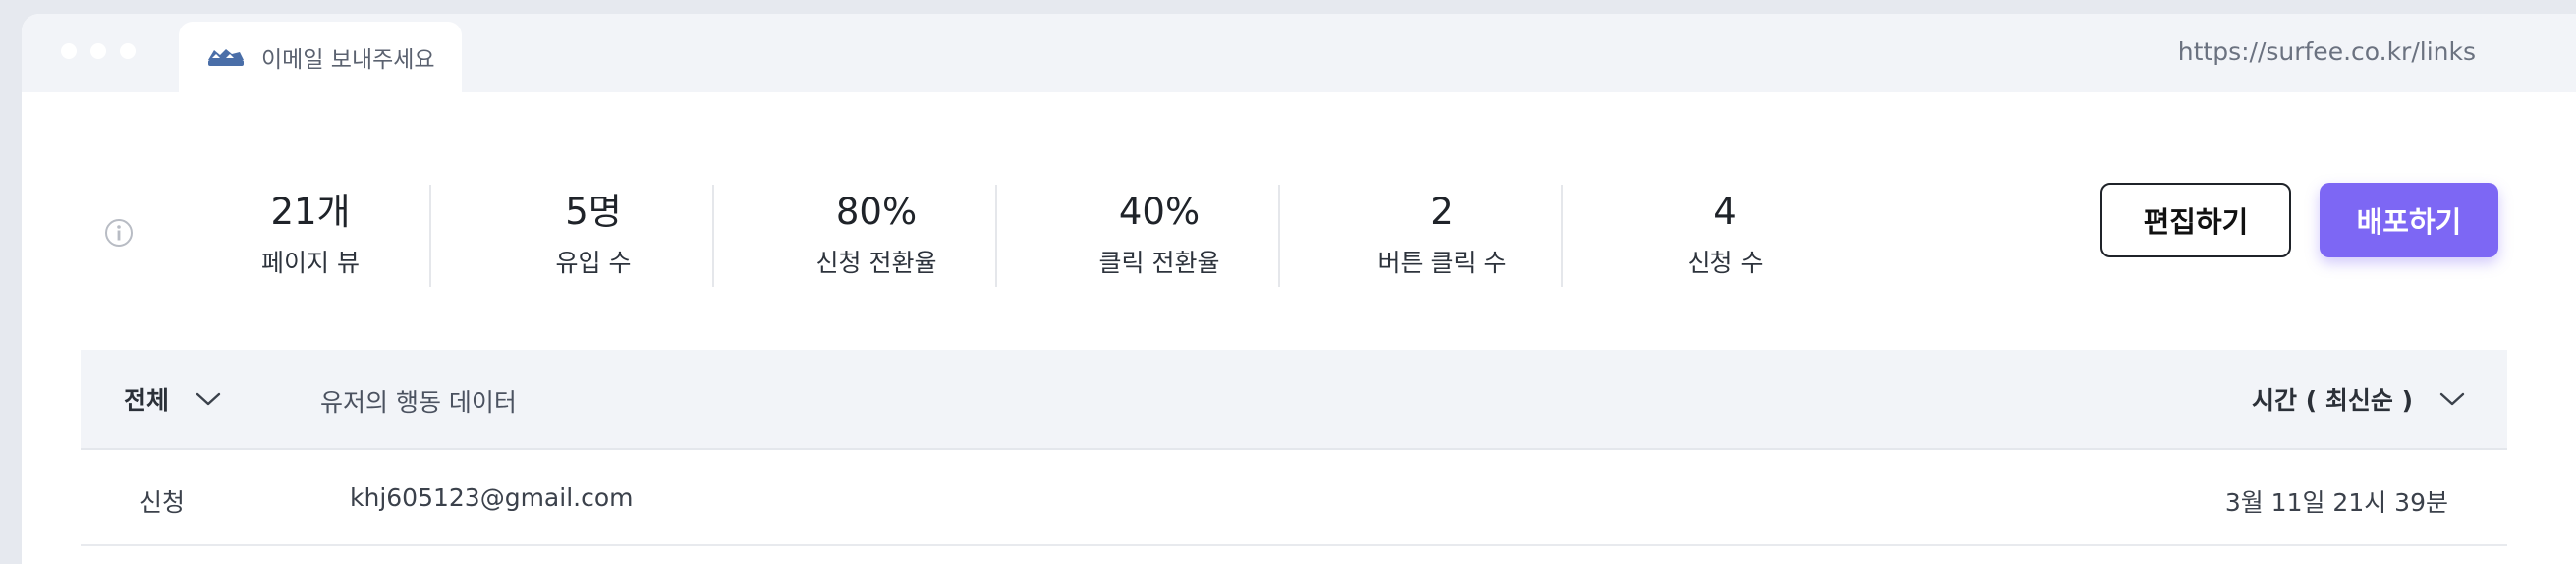  Describe the element at coordinates (1725, 212) in the screenshot. I see `stat-value: 4` at that location.